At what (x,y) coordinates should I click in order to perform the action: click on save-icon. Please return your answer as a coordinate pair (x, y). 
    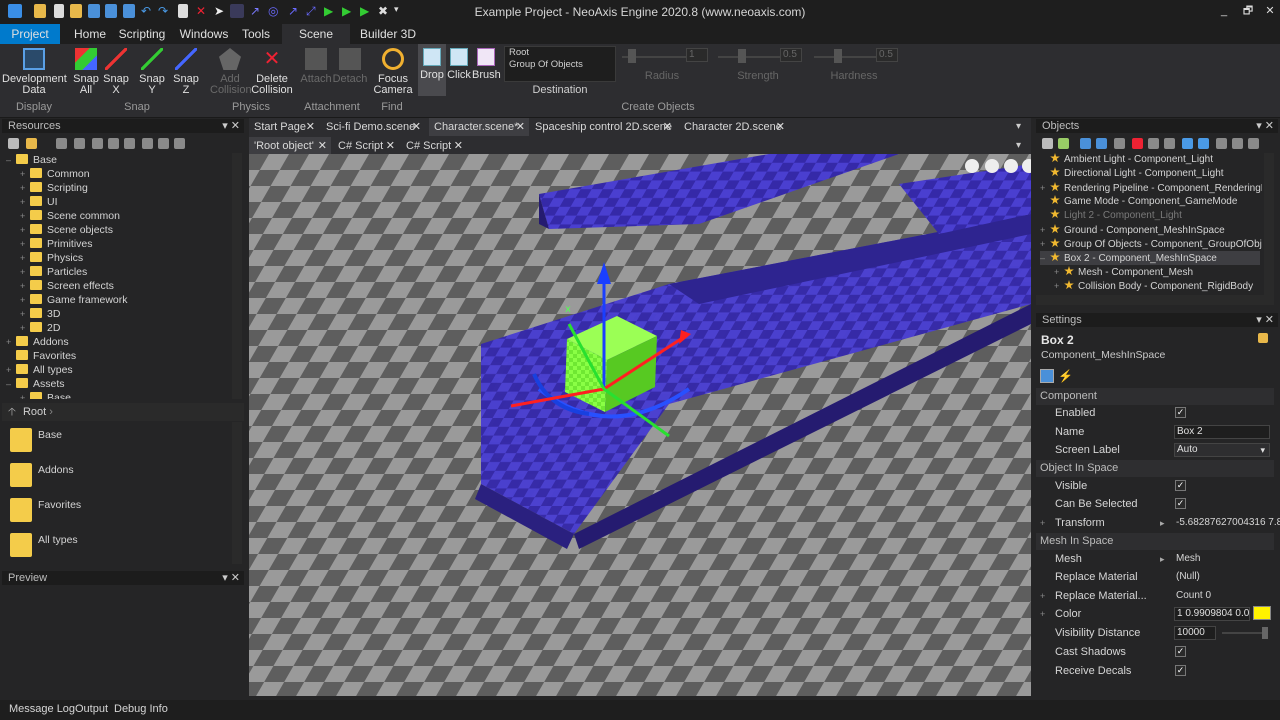
    Looking at the image, I should click on (1085, 143).